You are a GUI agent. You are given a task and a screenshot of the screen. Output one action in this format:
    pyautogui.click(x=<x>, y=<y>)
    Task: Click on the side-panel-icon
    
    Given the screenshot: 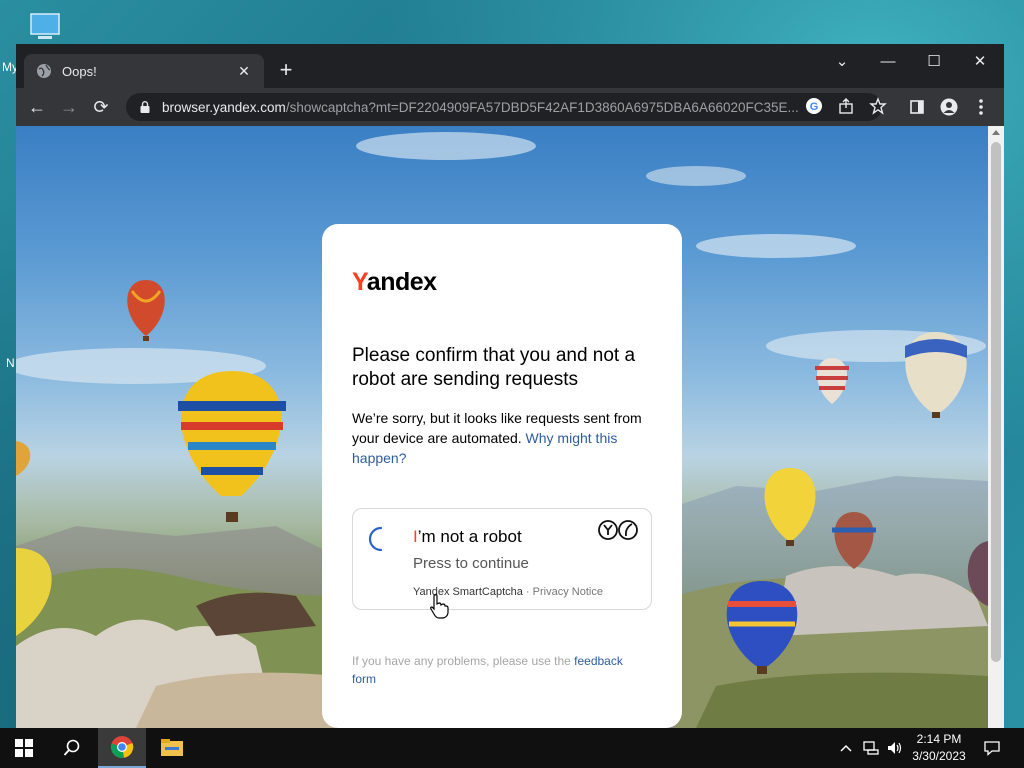 What is the action you would take?
    pyautogui.click(x=917, y=107)
    